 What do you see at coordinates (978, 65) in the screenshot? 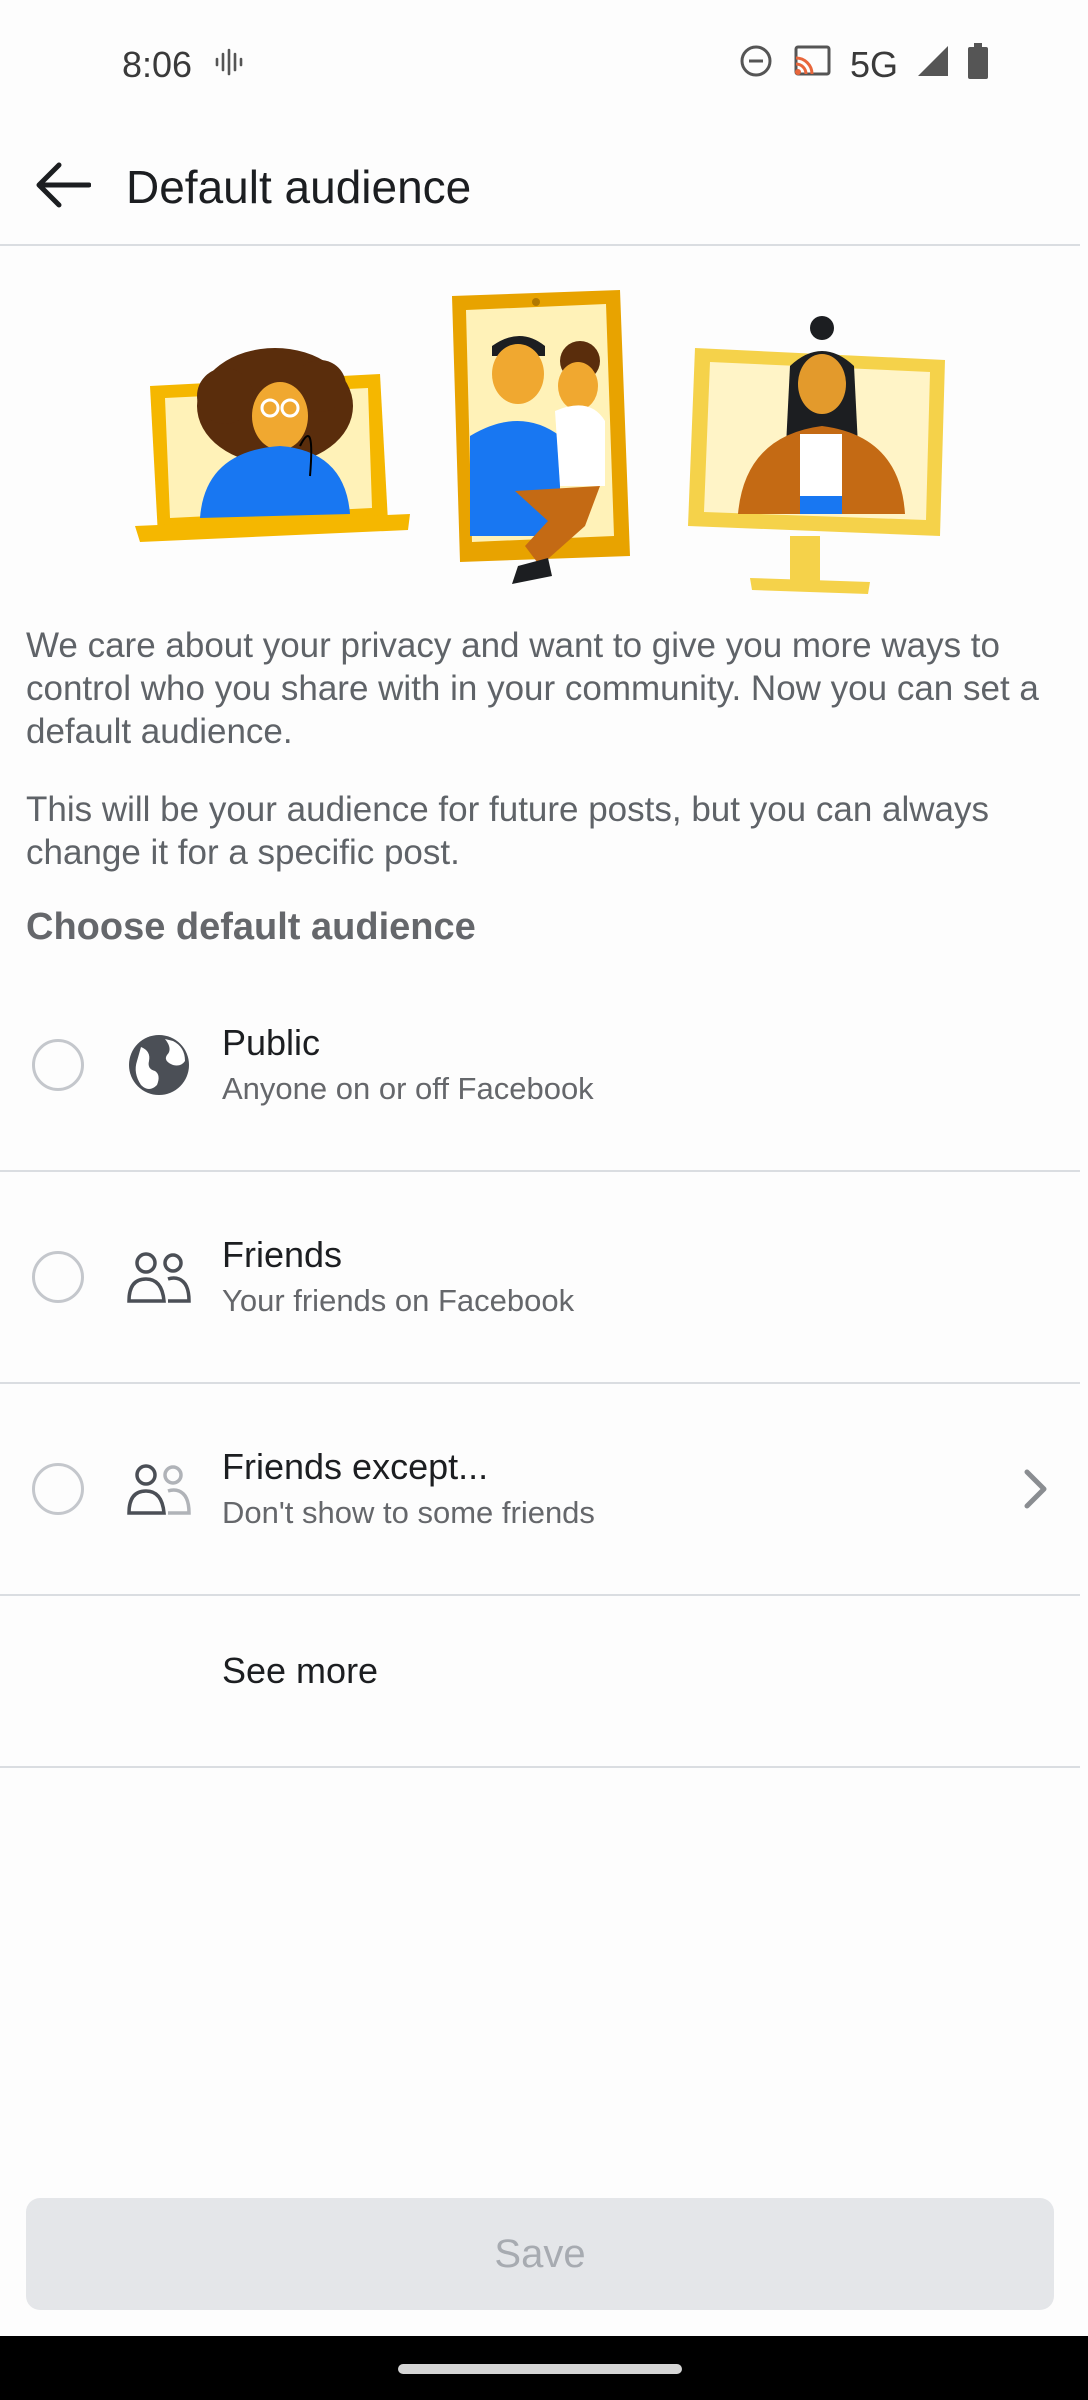
I see `battery-icon` at bounding box center [978, 65].